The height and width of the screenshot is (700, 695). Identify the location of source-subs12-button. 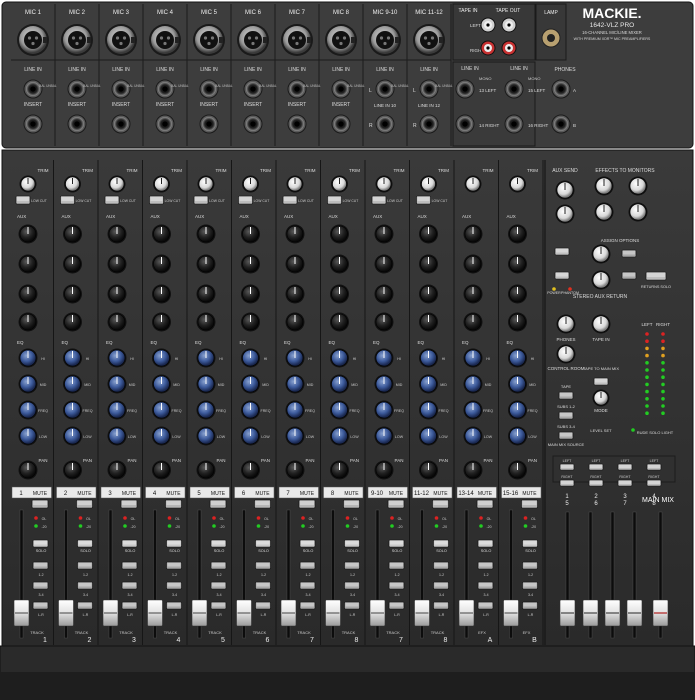
(566, 415).